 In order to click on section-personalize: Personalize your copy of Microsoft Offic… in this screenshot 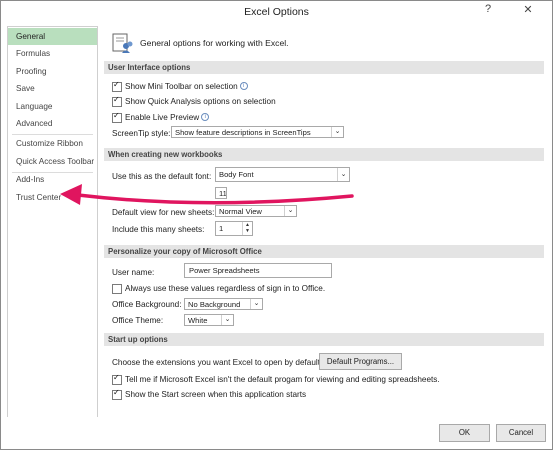, I will do `click(324, 251)`.